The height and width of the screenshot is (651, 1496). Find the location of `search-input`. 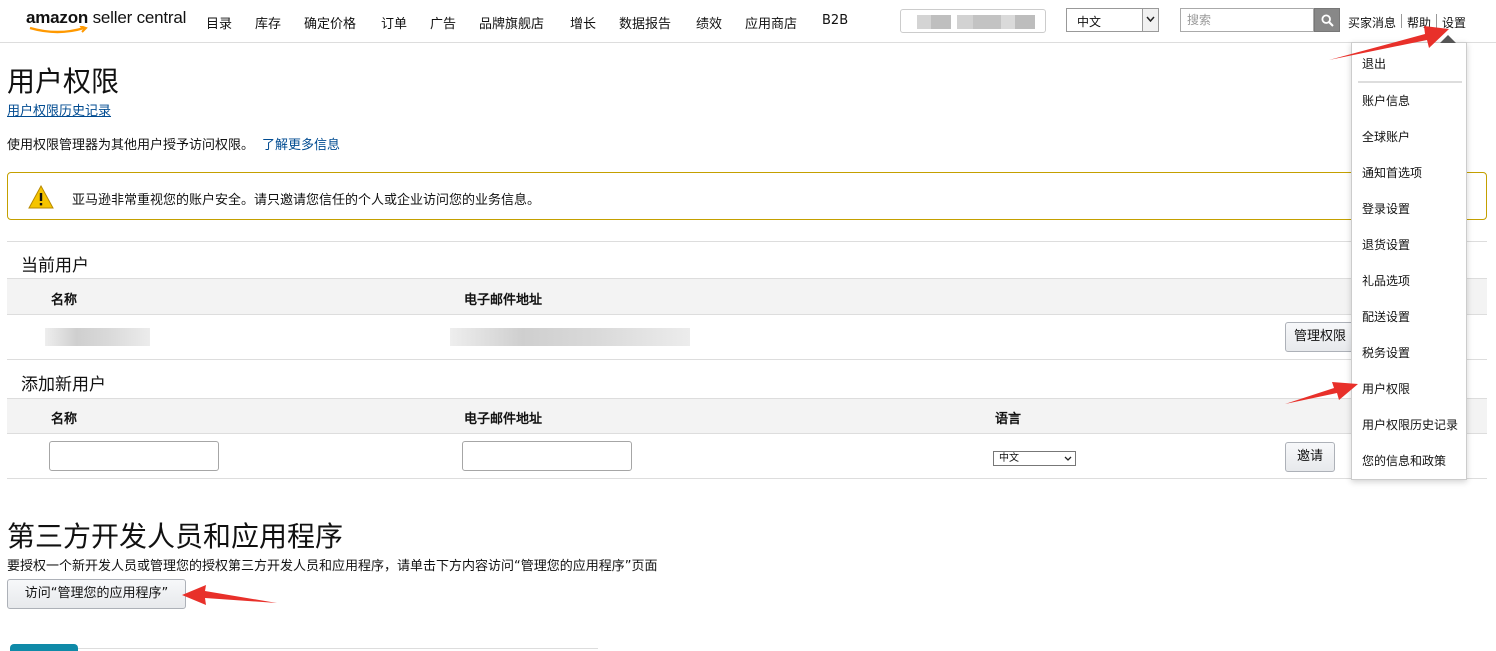

search-input is located at coordinates (1241, 20).